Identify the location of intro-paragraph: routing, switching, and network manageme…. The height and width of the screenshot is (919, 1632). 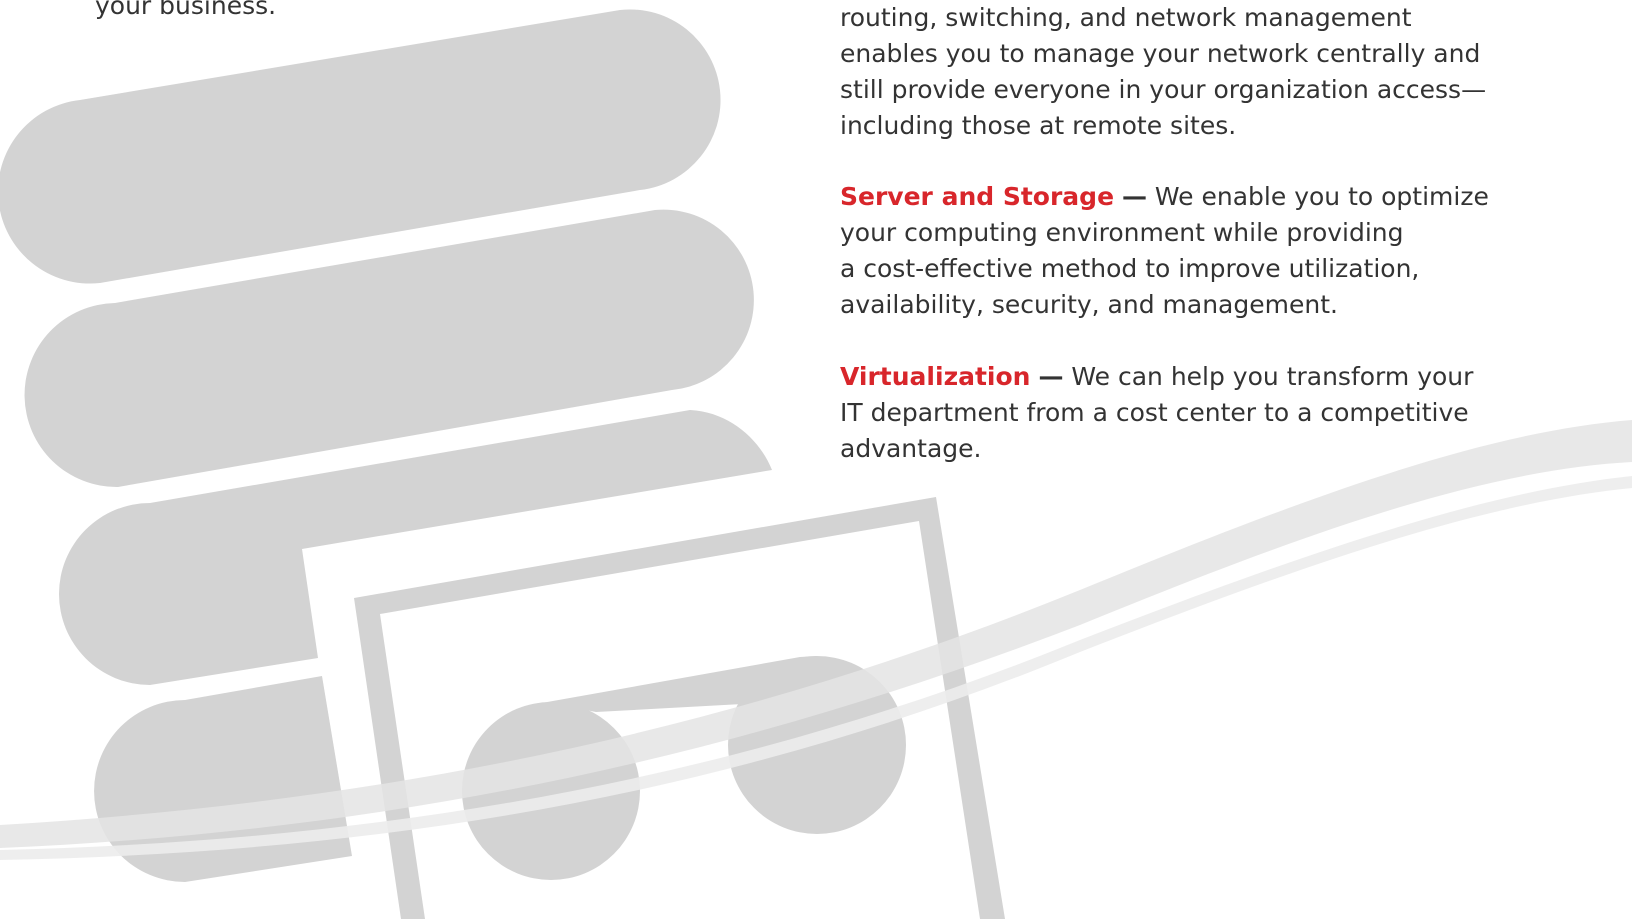
(1190, 72).